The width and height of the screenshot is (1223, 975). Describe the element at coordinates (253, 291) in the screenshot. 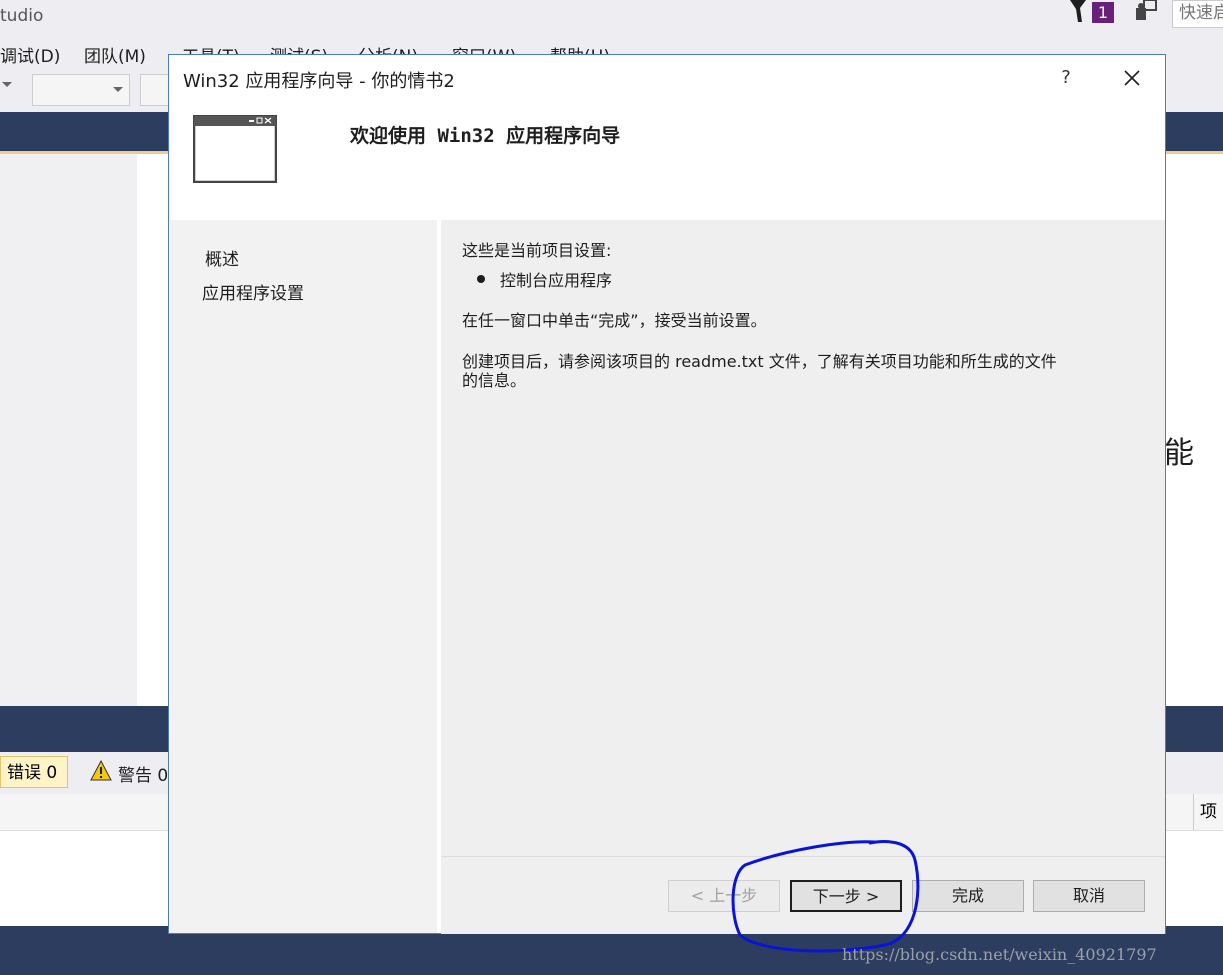

I see `sidebar-item-app-settings: 应用程序设置` at that location.